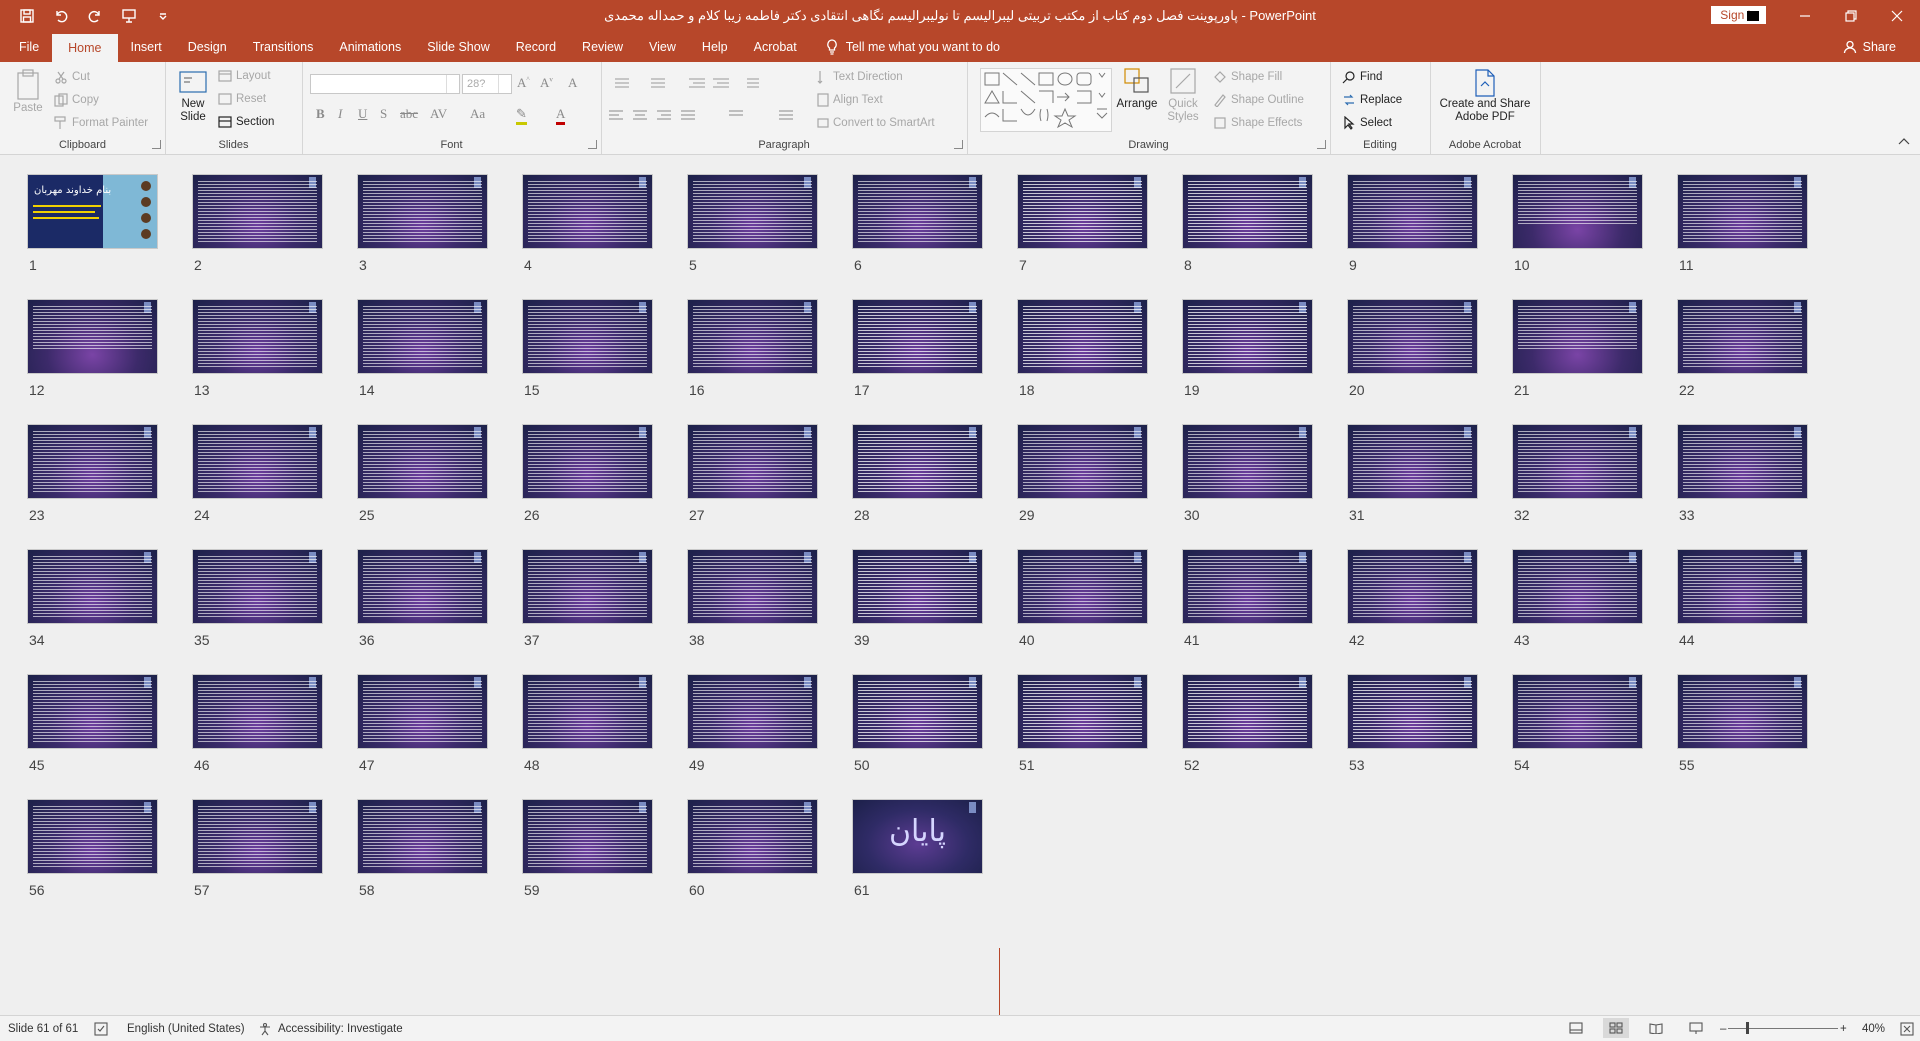 The width and height of the screenshot is (1920, 1041). Describe the element at coordinates (92, 349) in the screenshot. I see `slide-thumbnail-12: 12` at that location.